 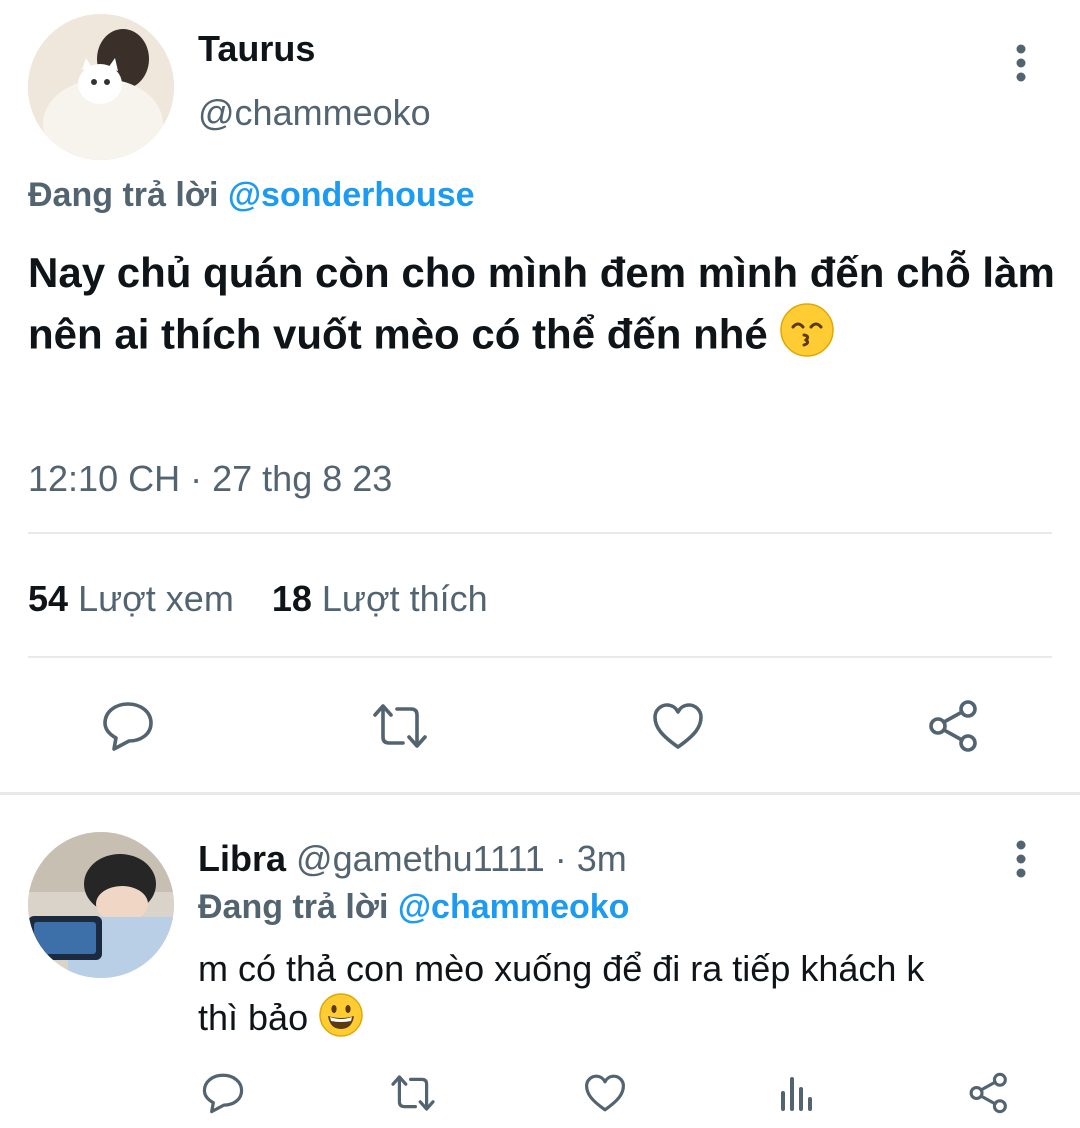 What do you see at coordinates (291, 598) in the screenshot?
I see `likes-count: 18` at bounding box center [291, 598].